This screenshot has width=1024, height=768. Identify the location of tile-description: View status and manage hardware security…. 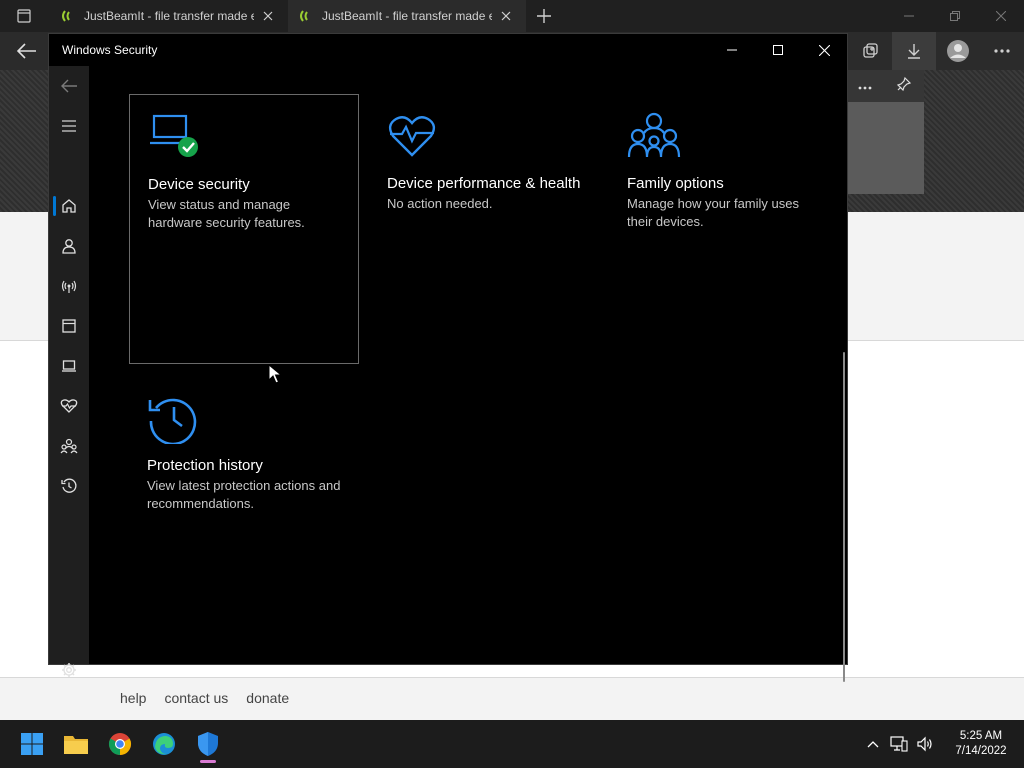
(226, 213).